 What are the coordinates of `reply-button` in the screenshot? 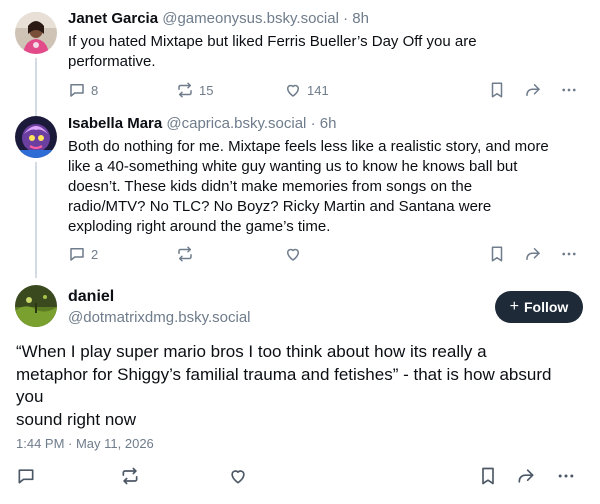 It's located at (26, 476).